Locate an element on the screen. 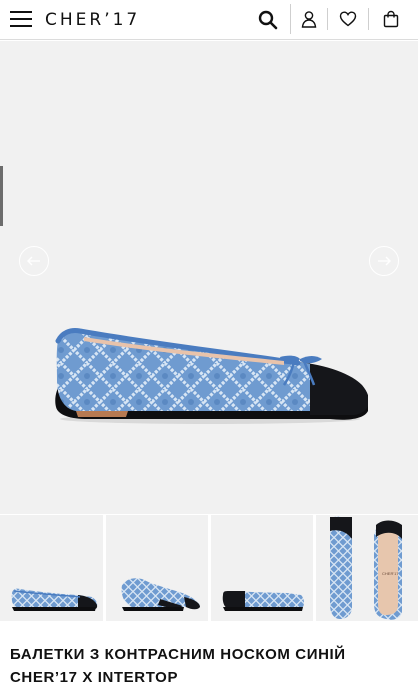 The height and width of the screenshot is (699, 418). heart-icon is located at coordinates (349, 20).